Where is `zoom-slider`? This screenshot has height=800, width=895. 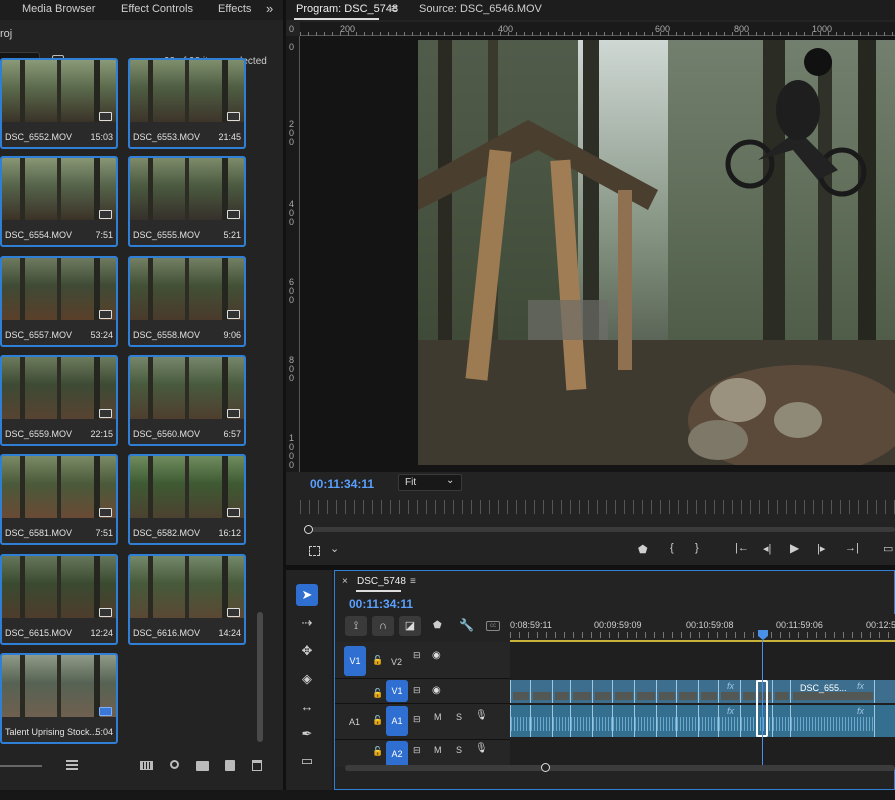 zoom-slider is located at coordinates (21, 766).